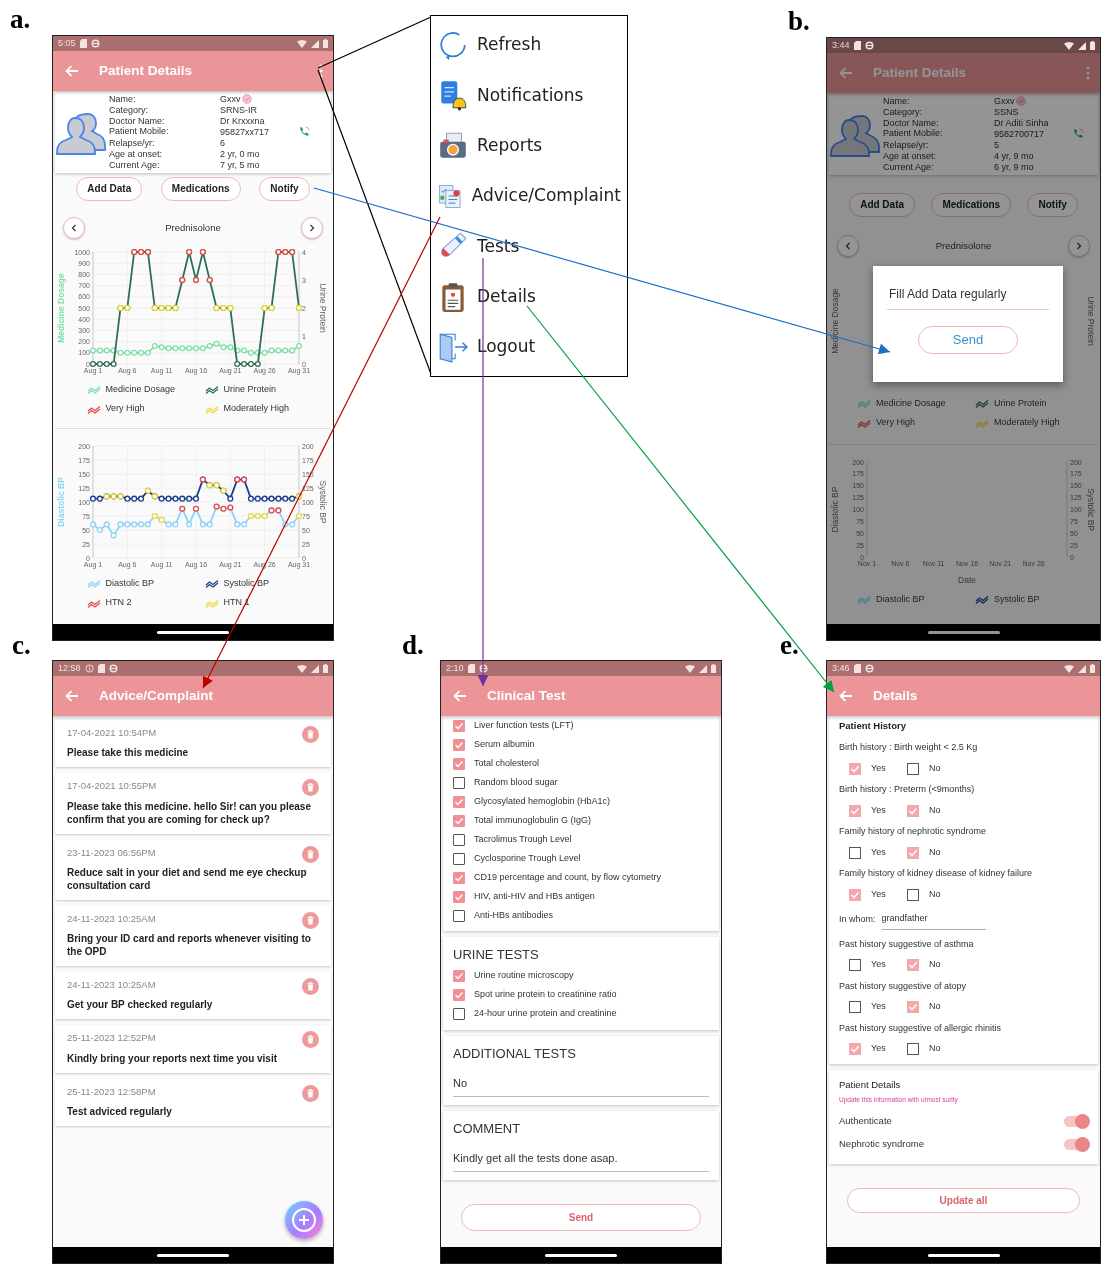 This screenshot has height=1264, width=1101. I want to click on field-value: 9582700717, so click(1019, 134).